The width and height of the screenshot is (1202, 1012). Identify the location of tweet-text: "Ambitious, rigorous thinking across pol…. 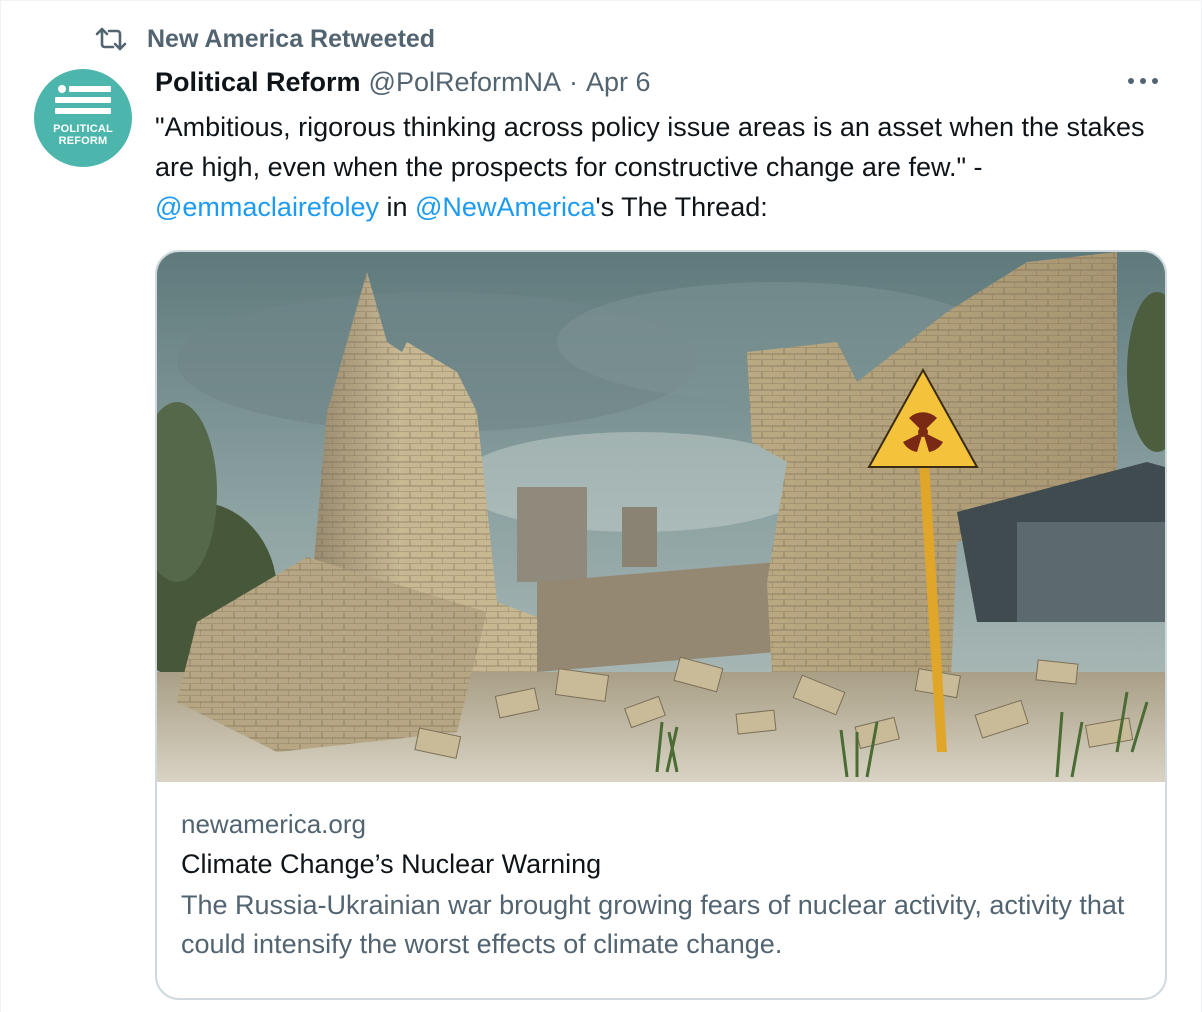
(665, 167).